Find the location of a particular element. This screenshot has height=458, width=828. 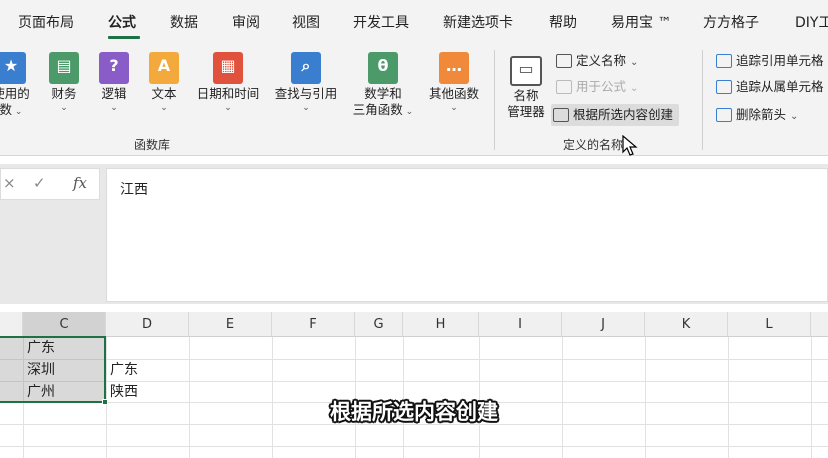

calendar-icon: ▦ is located at coordinates (228, 68).